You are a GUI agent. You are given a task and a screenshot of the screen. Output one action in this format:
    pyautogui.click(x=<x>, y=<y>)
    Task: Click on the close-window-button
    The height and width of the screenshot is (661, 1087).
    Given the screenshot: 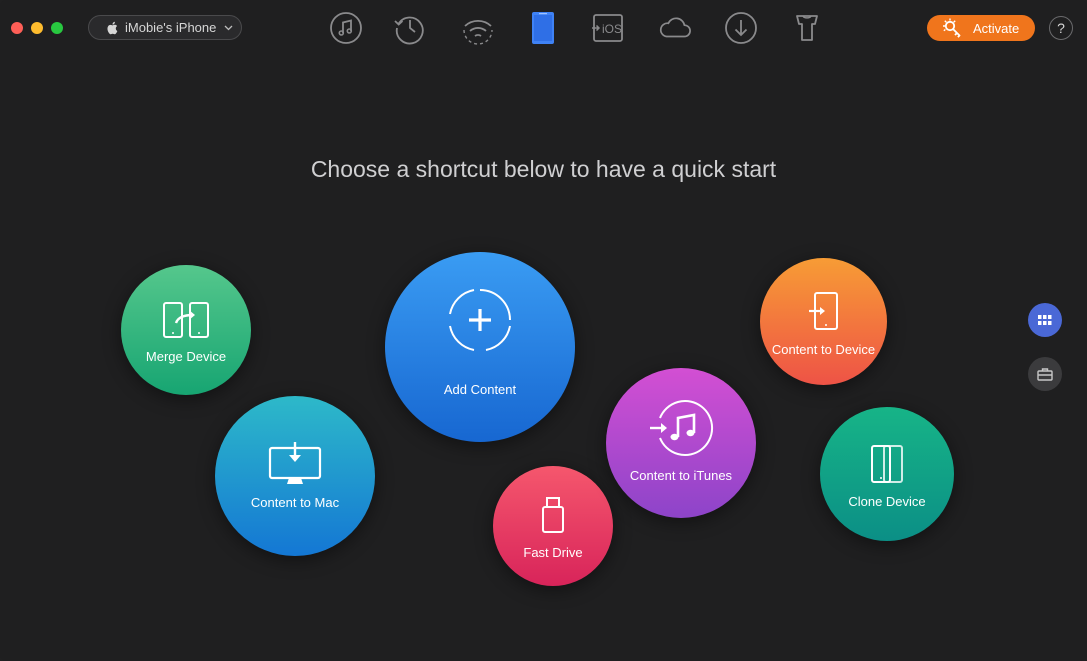 What is the action you would take?
    pyautogui.click(x=17, y=28)
    